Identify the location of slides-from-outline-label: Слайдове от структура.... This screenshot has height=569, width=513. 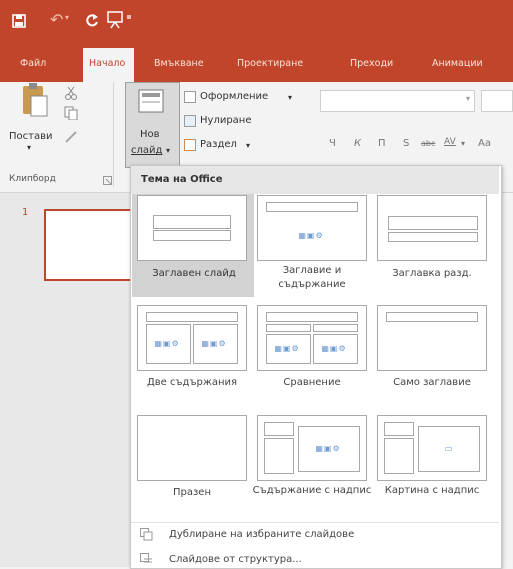
(235, 559).